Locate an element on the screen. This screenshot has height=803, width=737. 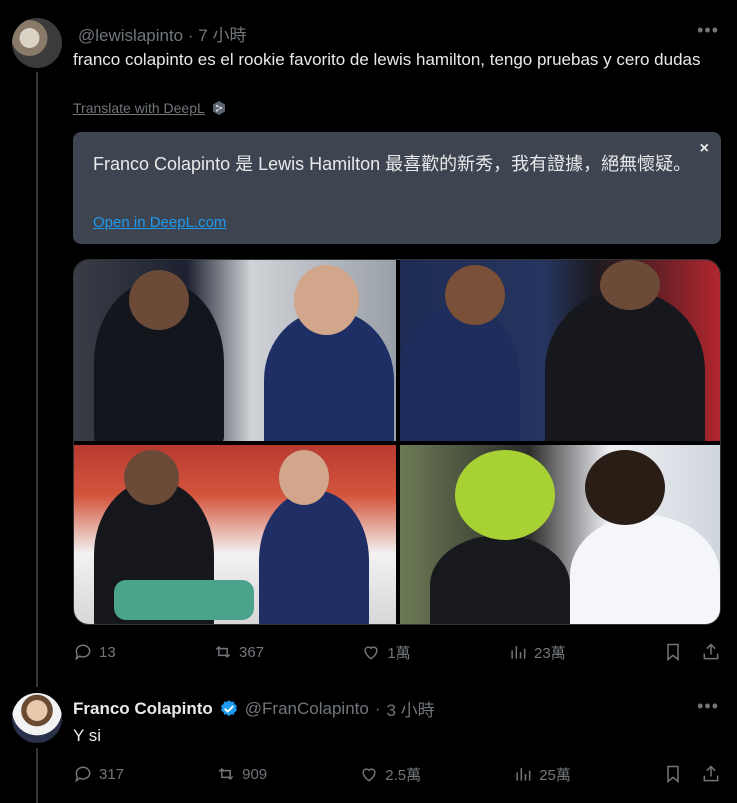
tweet-actions: 13 367 1萬 23萬 is located at coordinates (397, 652).